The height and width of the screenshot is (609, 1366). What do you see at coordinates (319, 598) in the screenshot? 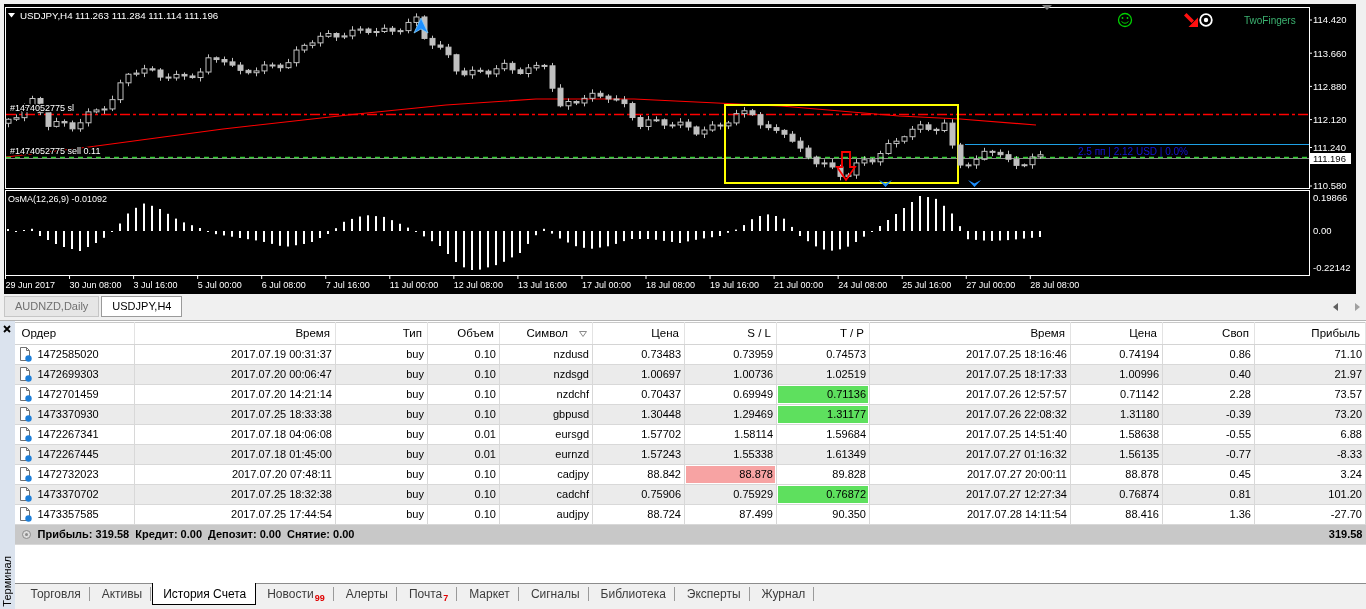
I see `count-label: 99` at bounding box center [319, 598].